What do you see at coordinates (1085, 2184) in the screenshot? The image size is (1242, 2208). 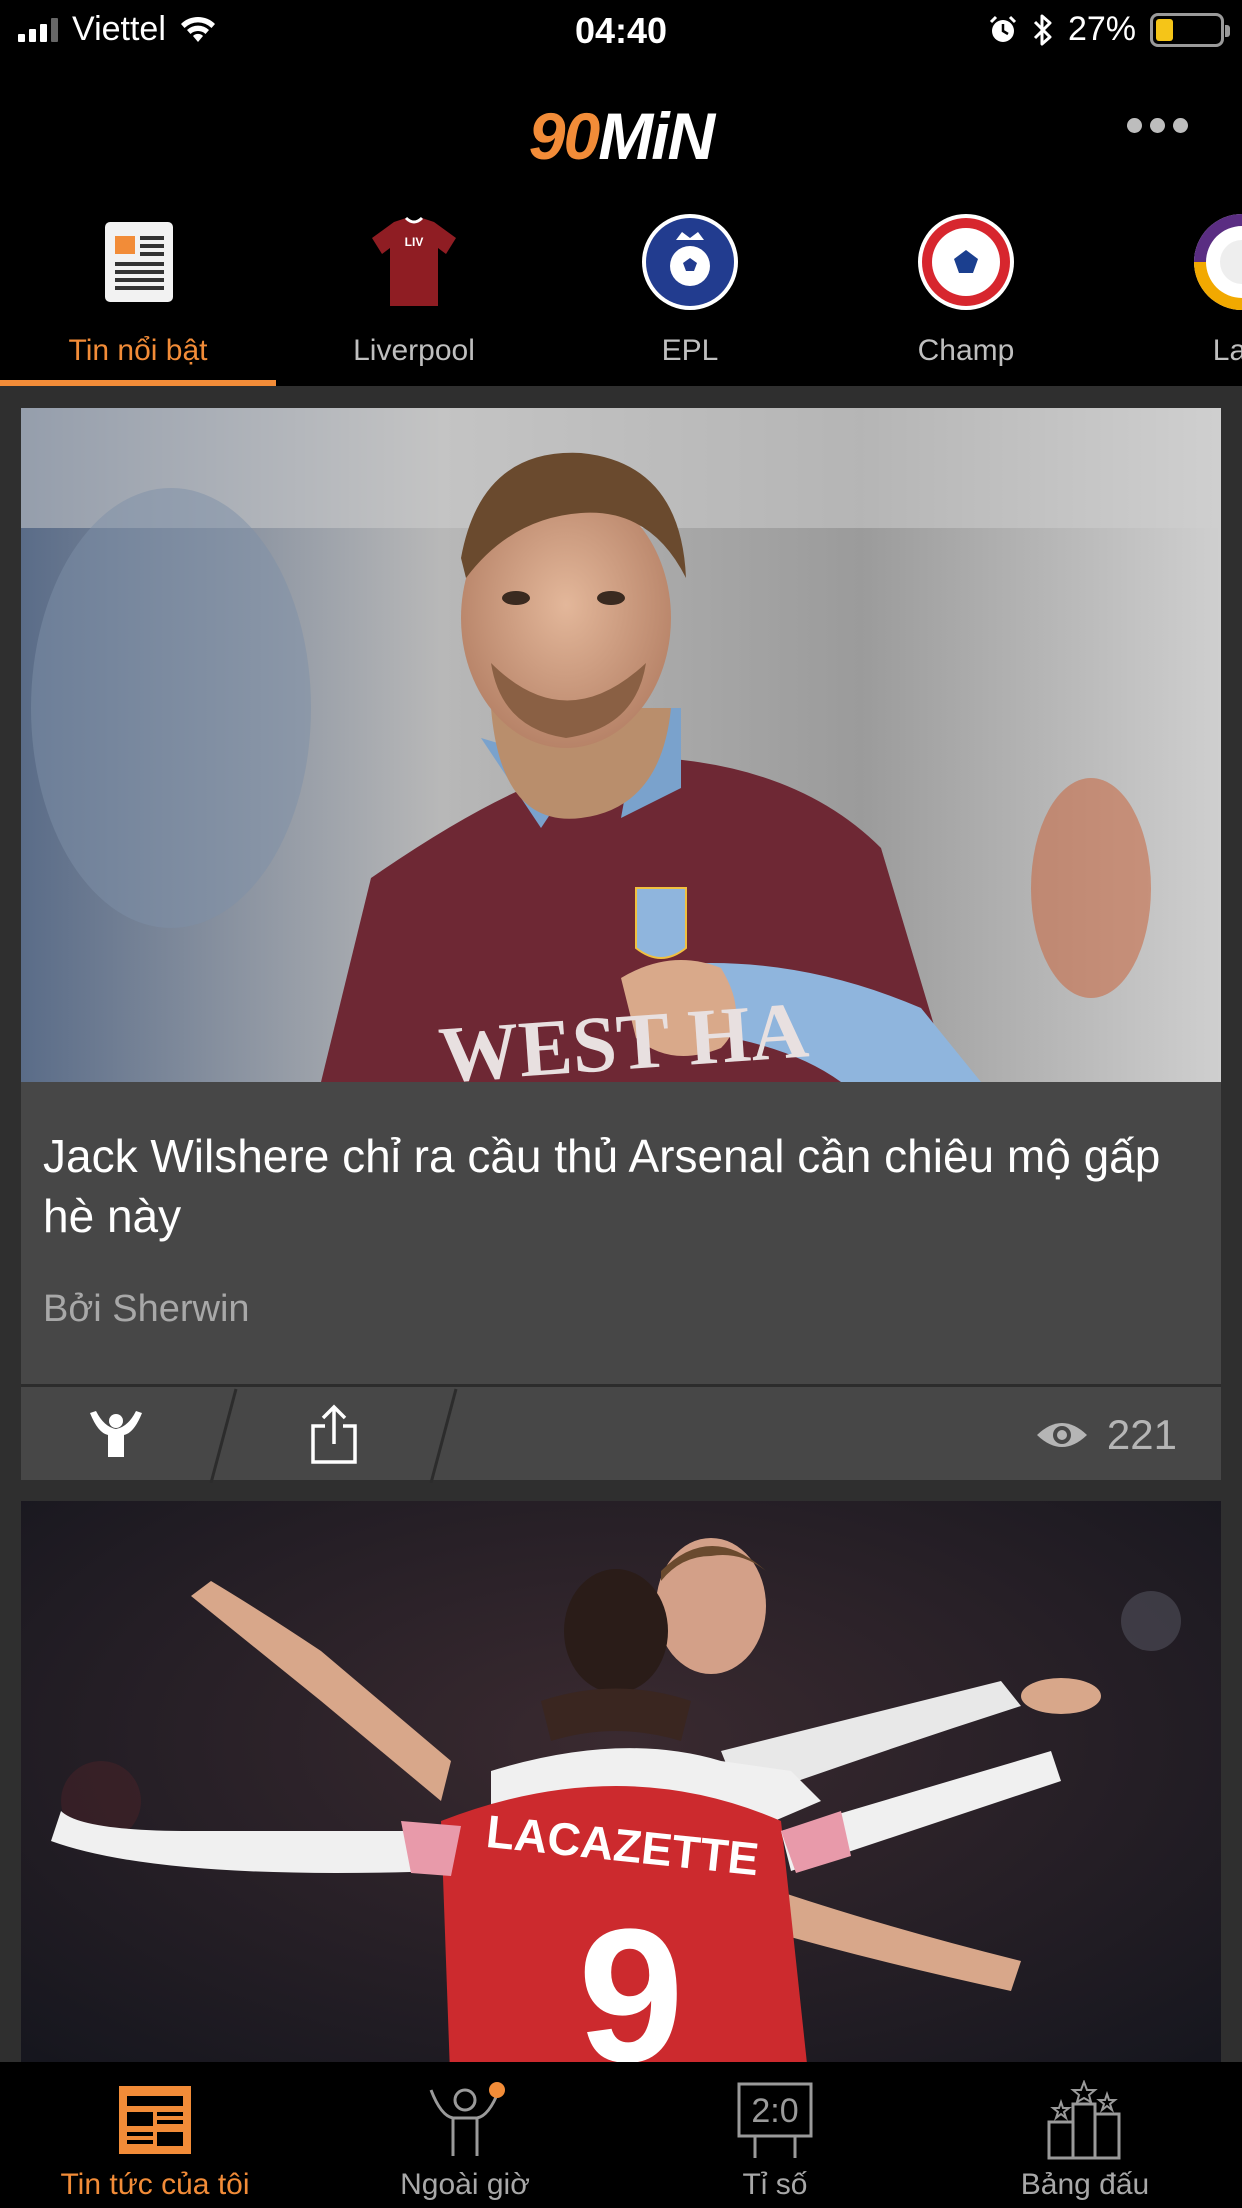 I see `nav-label: Bảng đấu` at bounding box center [1085, 2184].